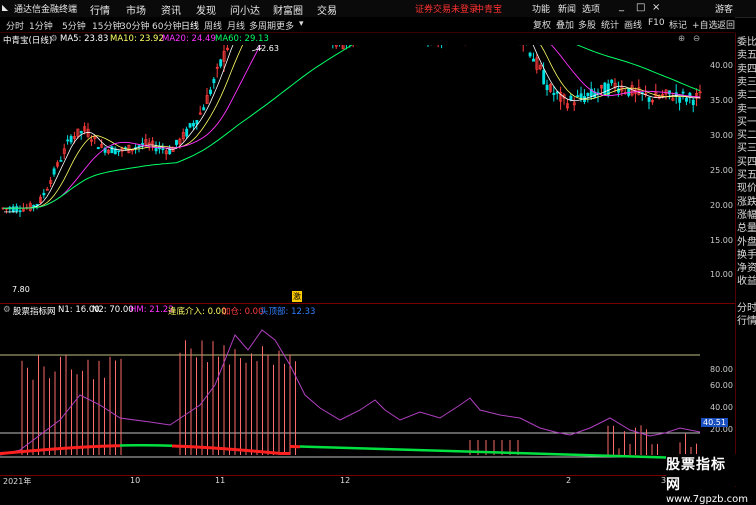  Describe the element at coordinates (541, 8) in the screenshot. I see `menu-gongneng: 功能` at that location.